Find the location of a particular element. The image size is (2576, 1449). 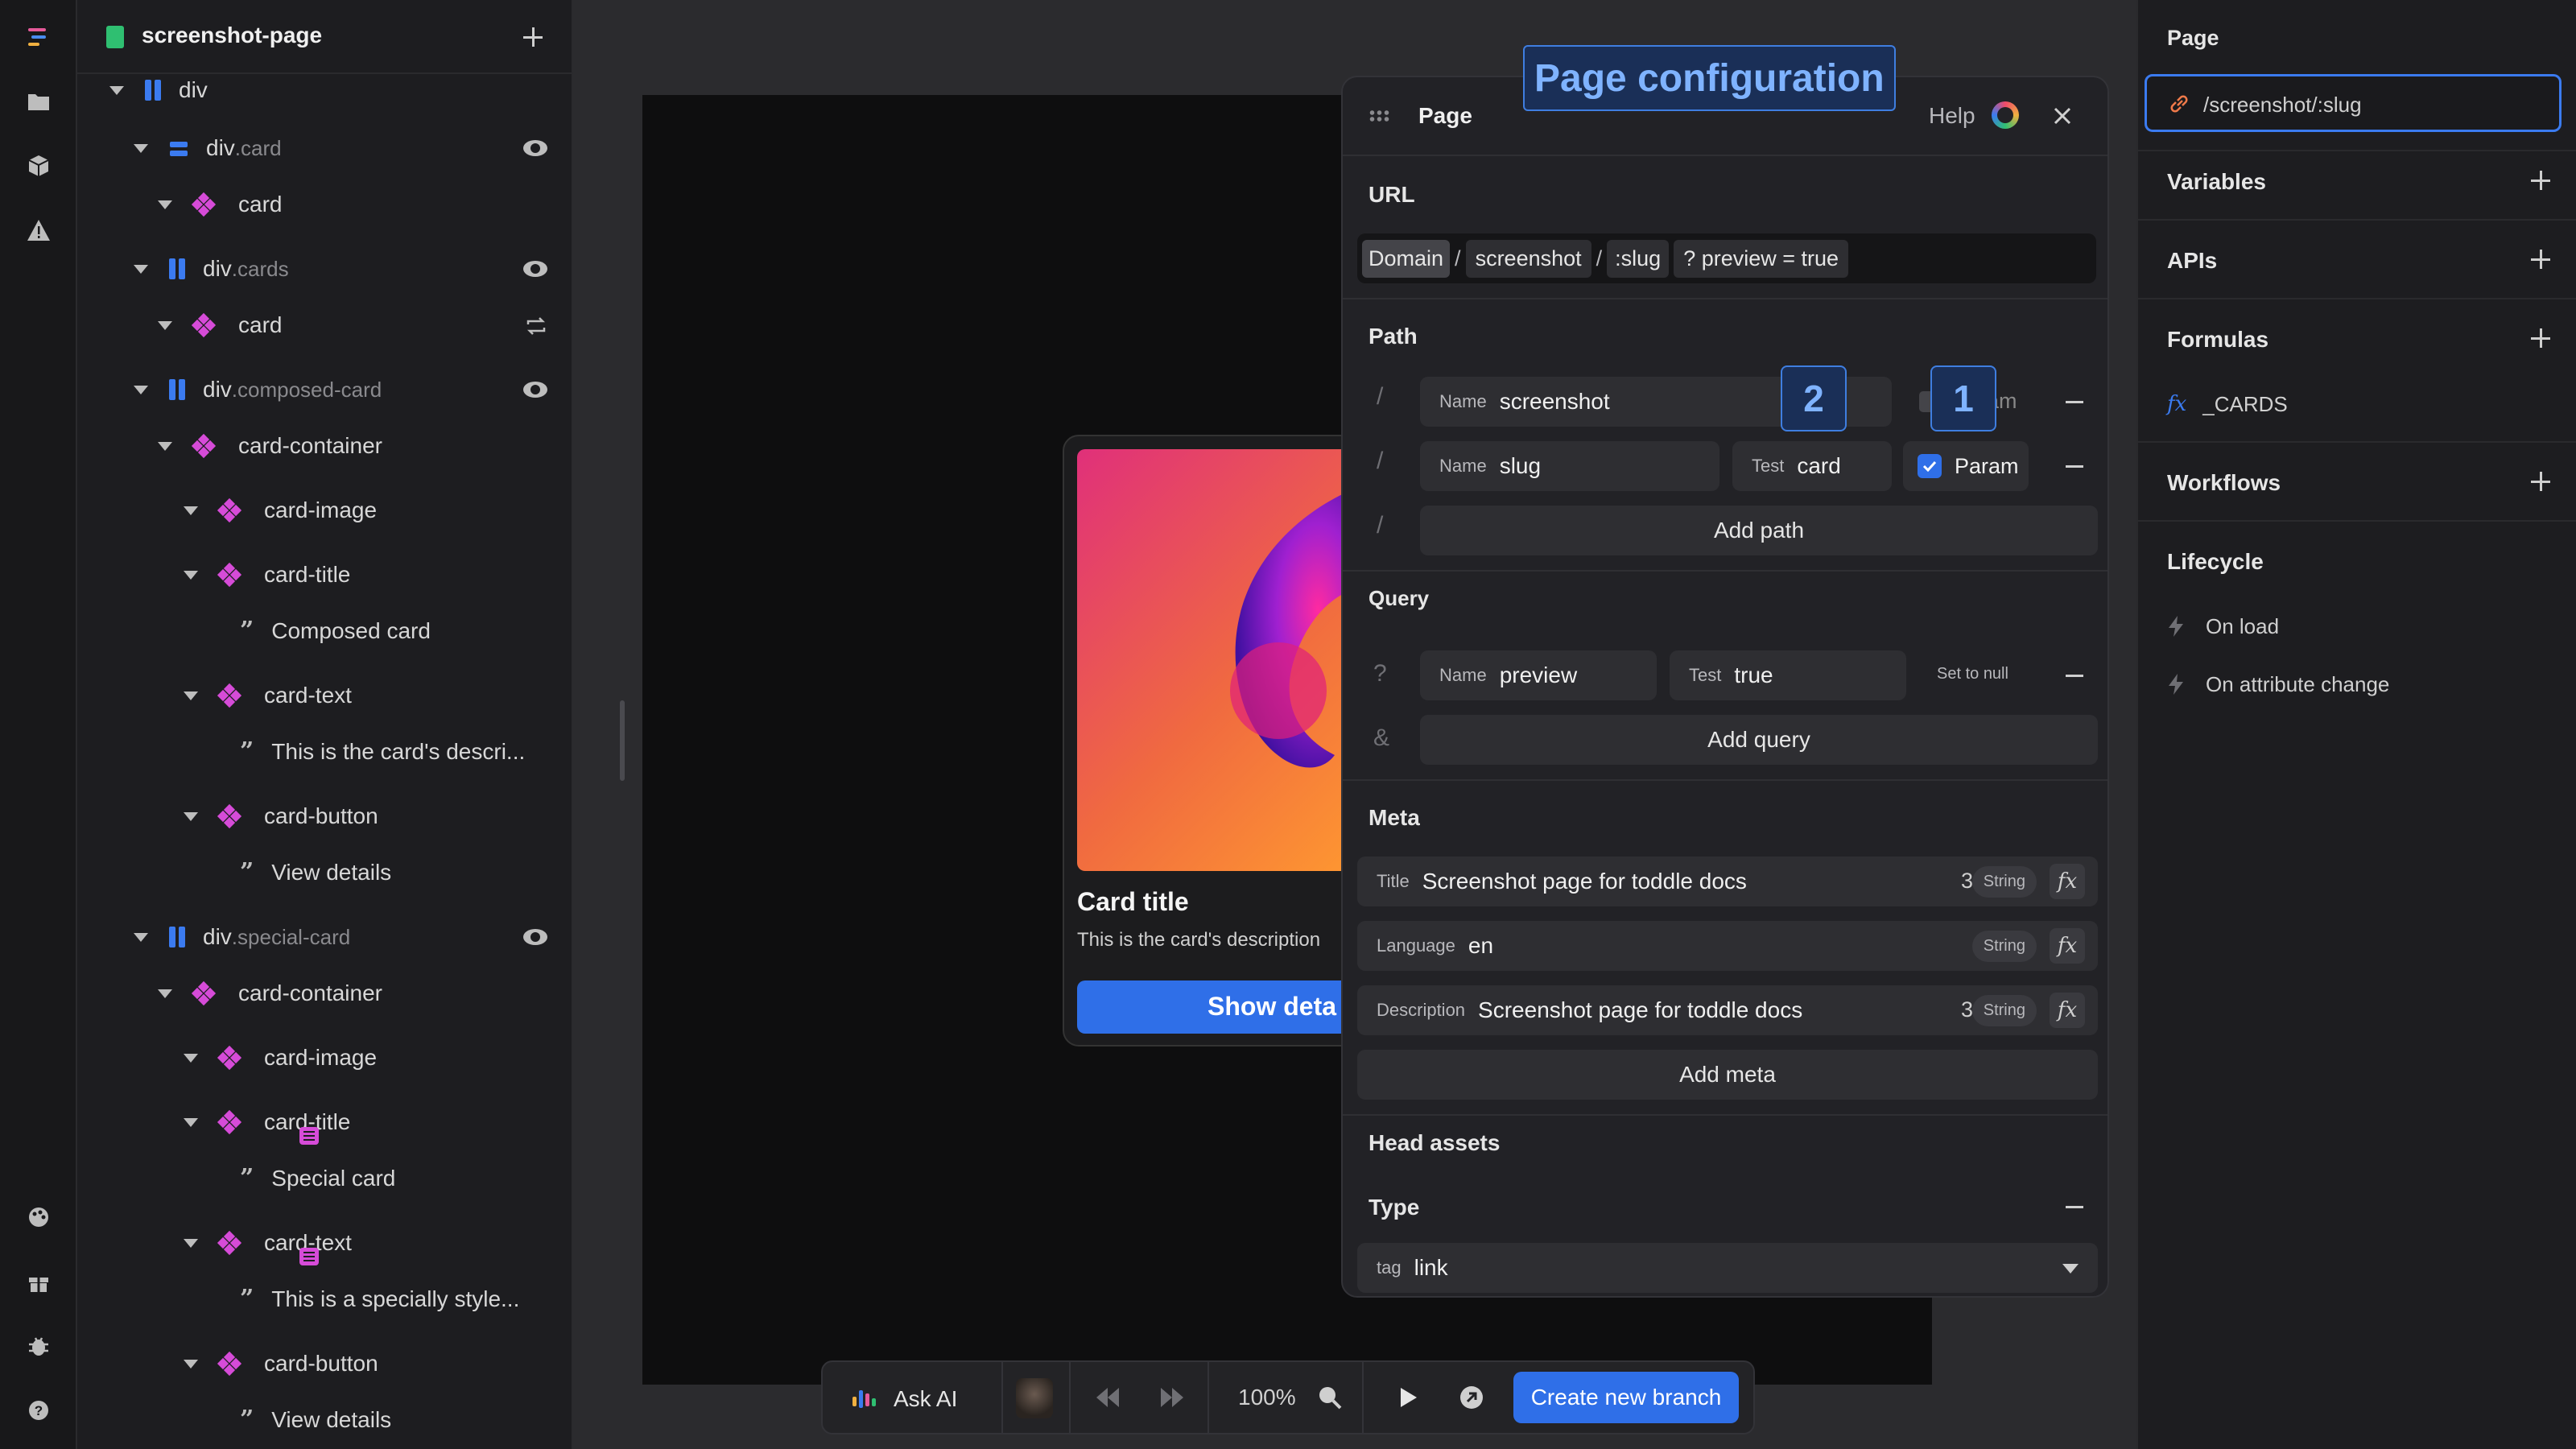

page-name: screenshot-page is located at coordinates (232, 35).